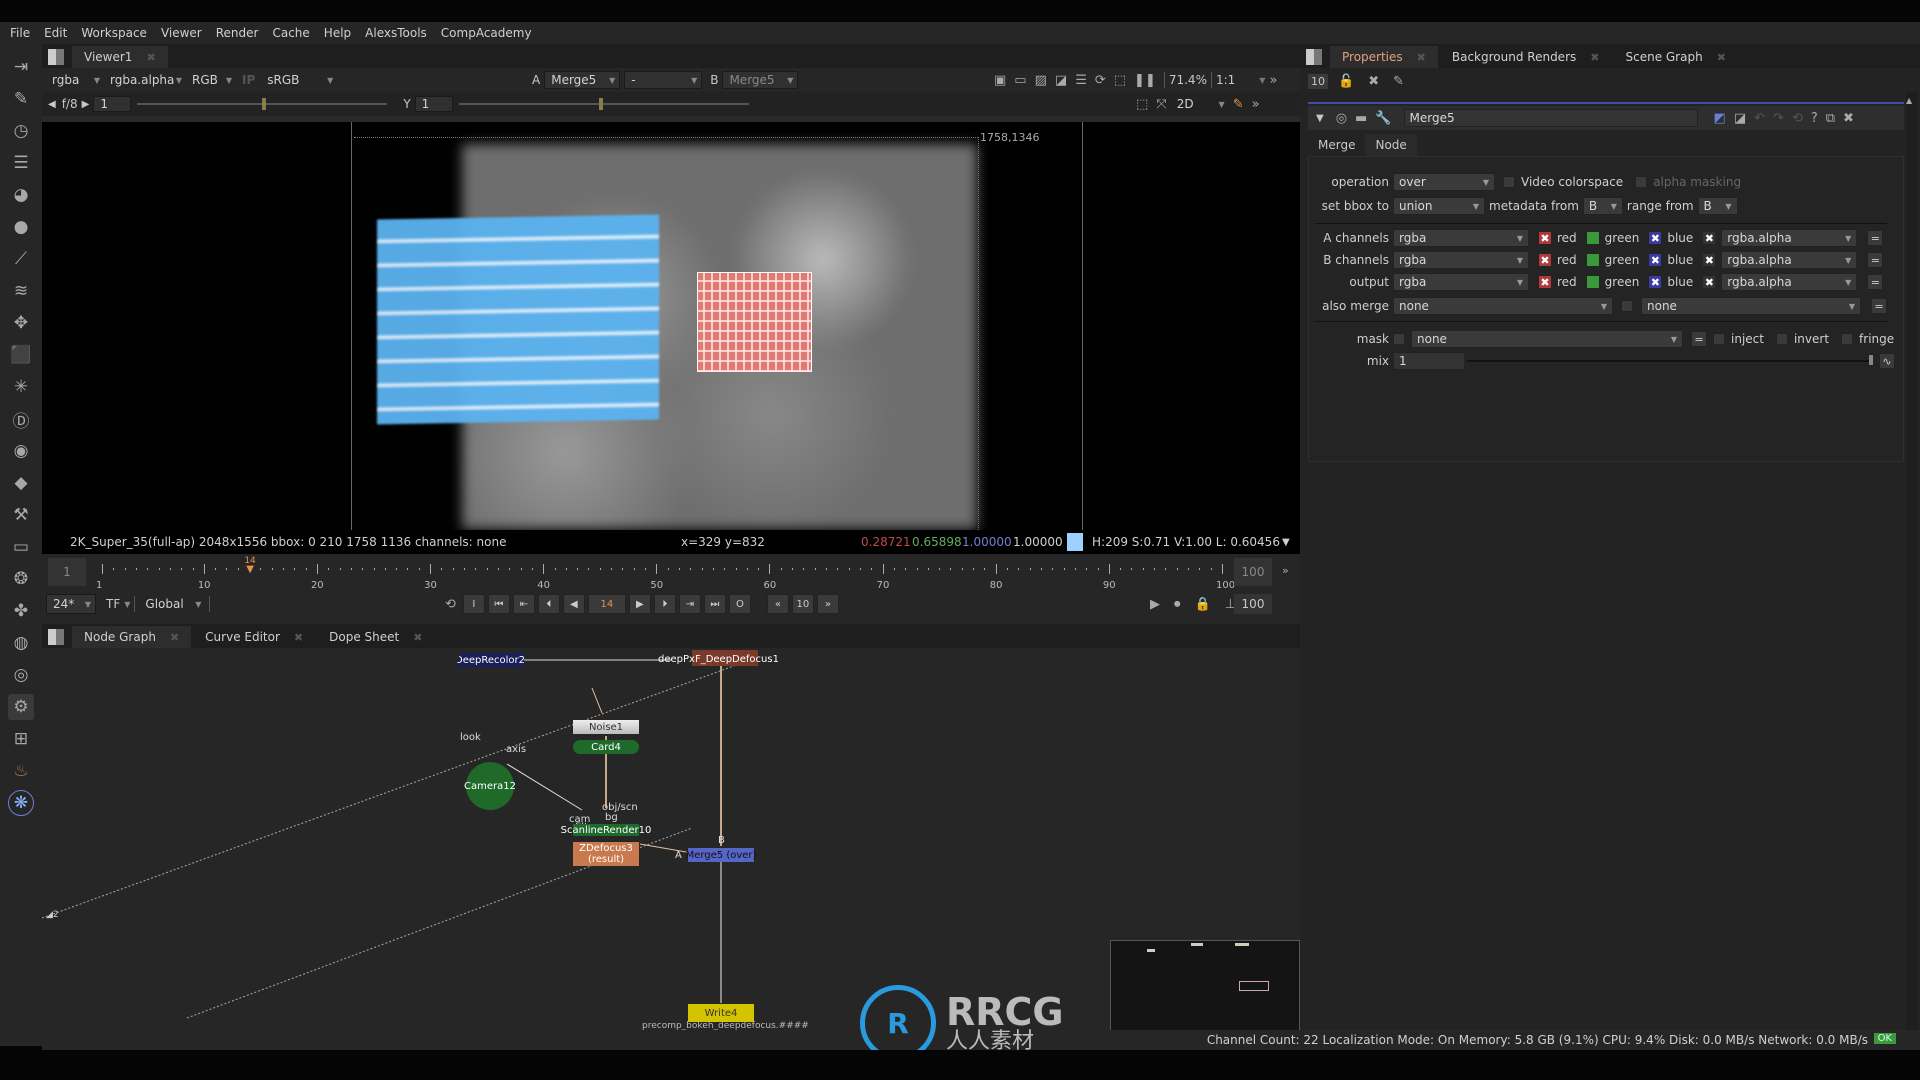 This screenshot has width=1920, height=1080. What do you see at coordinates (1100, 80) in the screenshot?
I see `refresh-icon: ⟳` at bounding box center [1100, 80].